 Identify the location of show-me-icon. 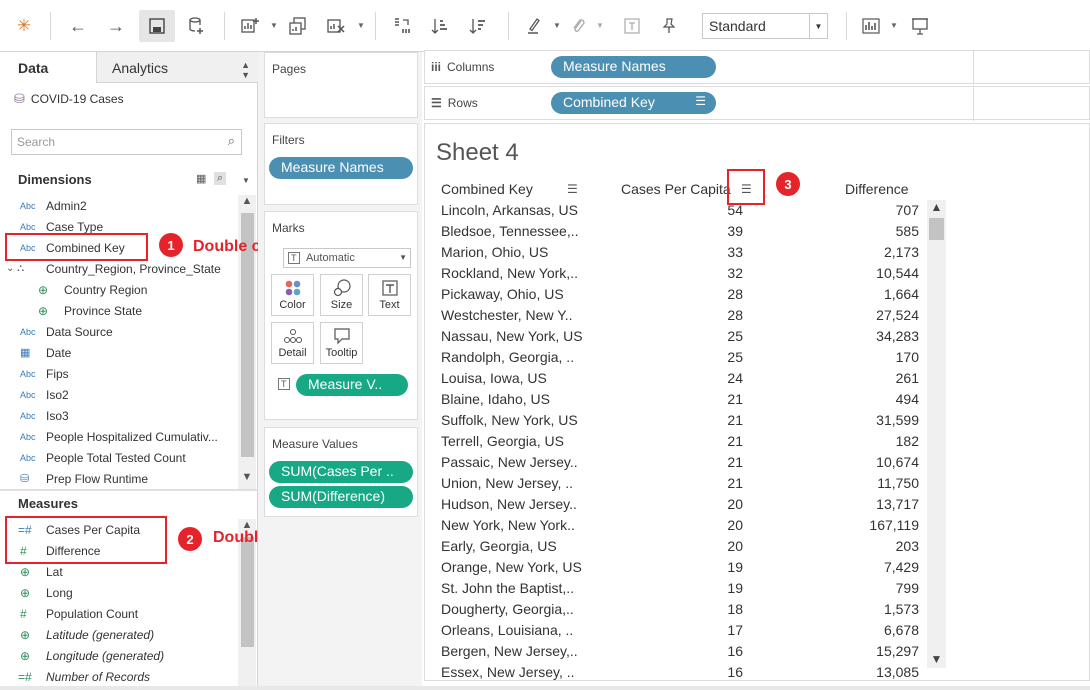
(871, 26).